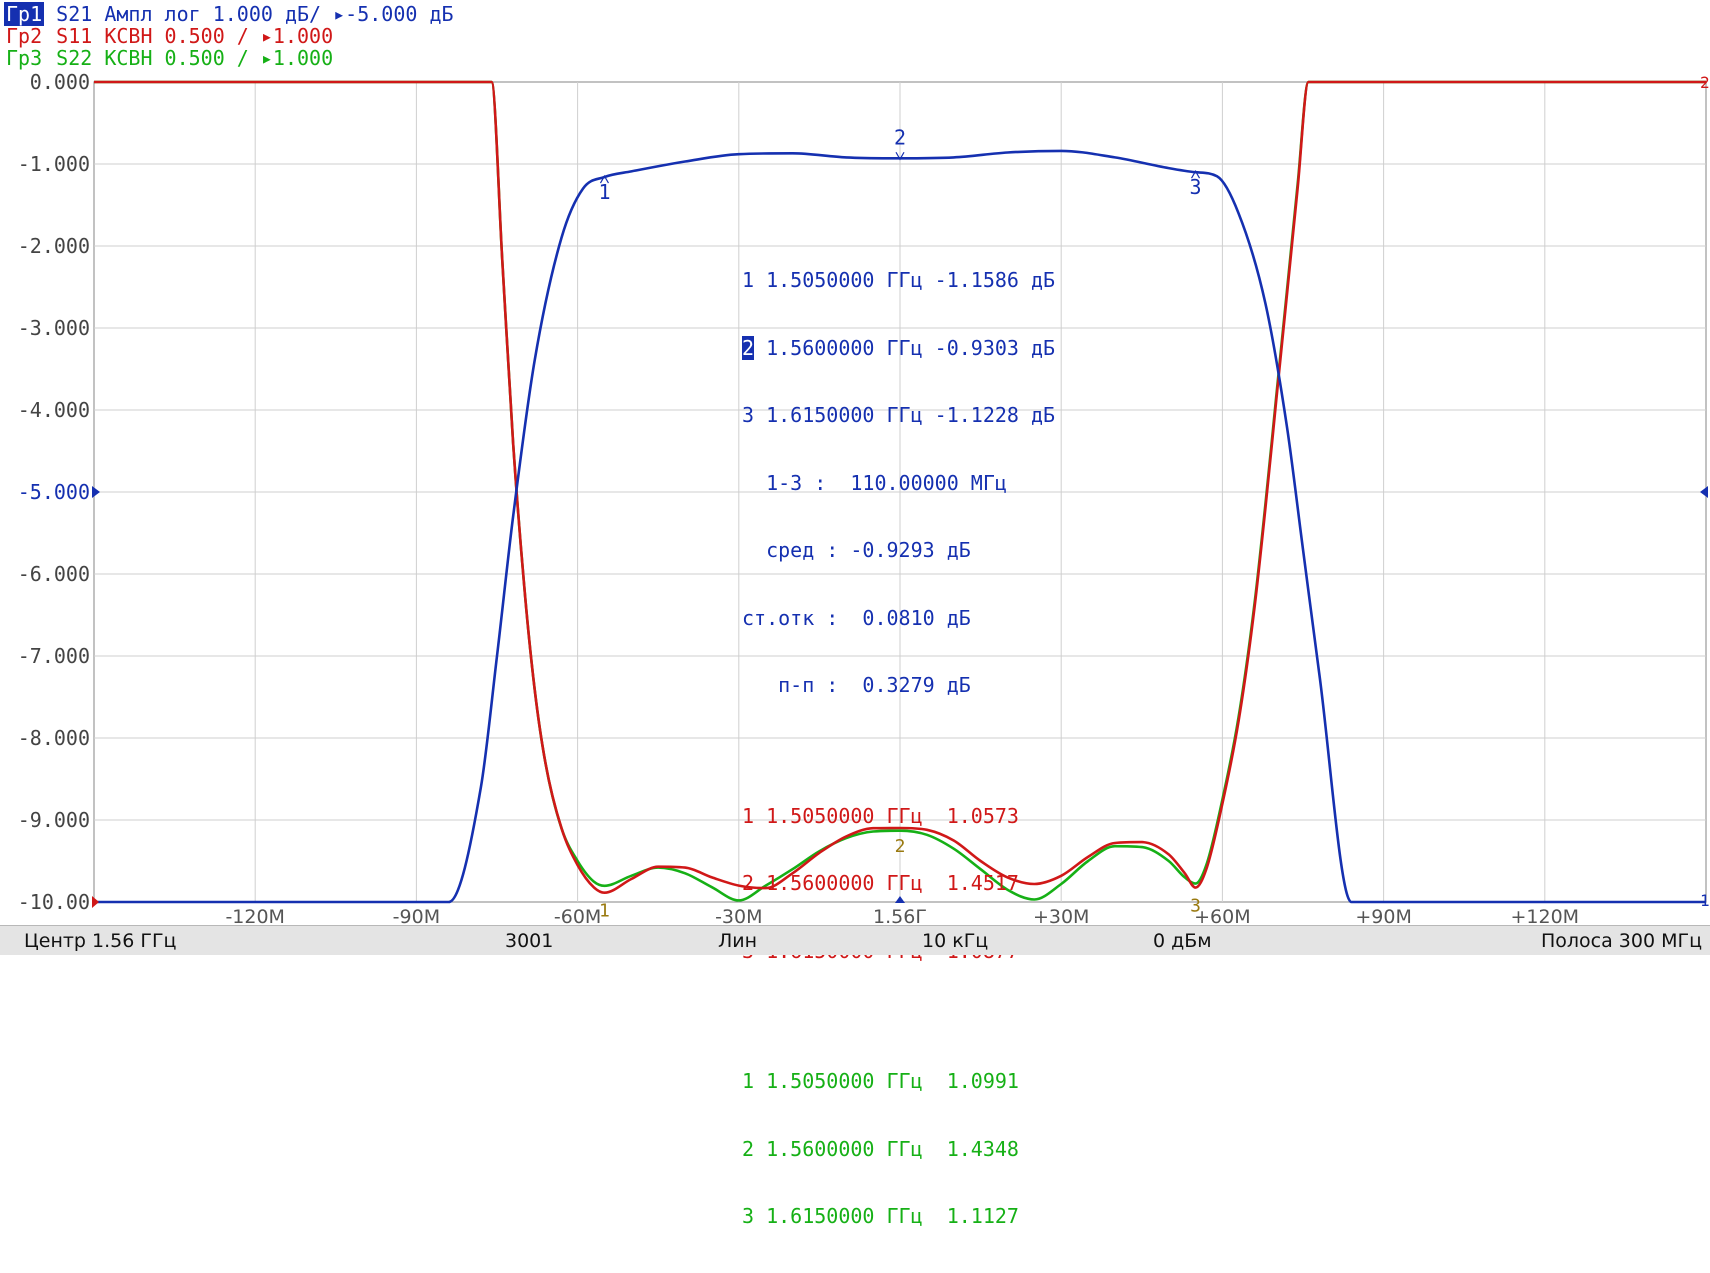  I want to click on marker-2-label: 2, so click(900, 137).